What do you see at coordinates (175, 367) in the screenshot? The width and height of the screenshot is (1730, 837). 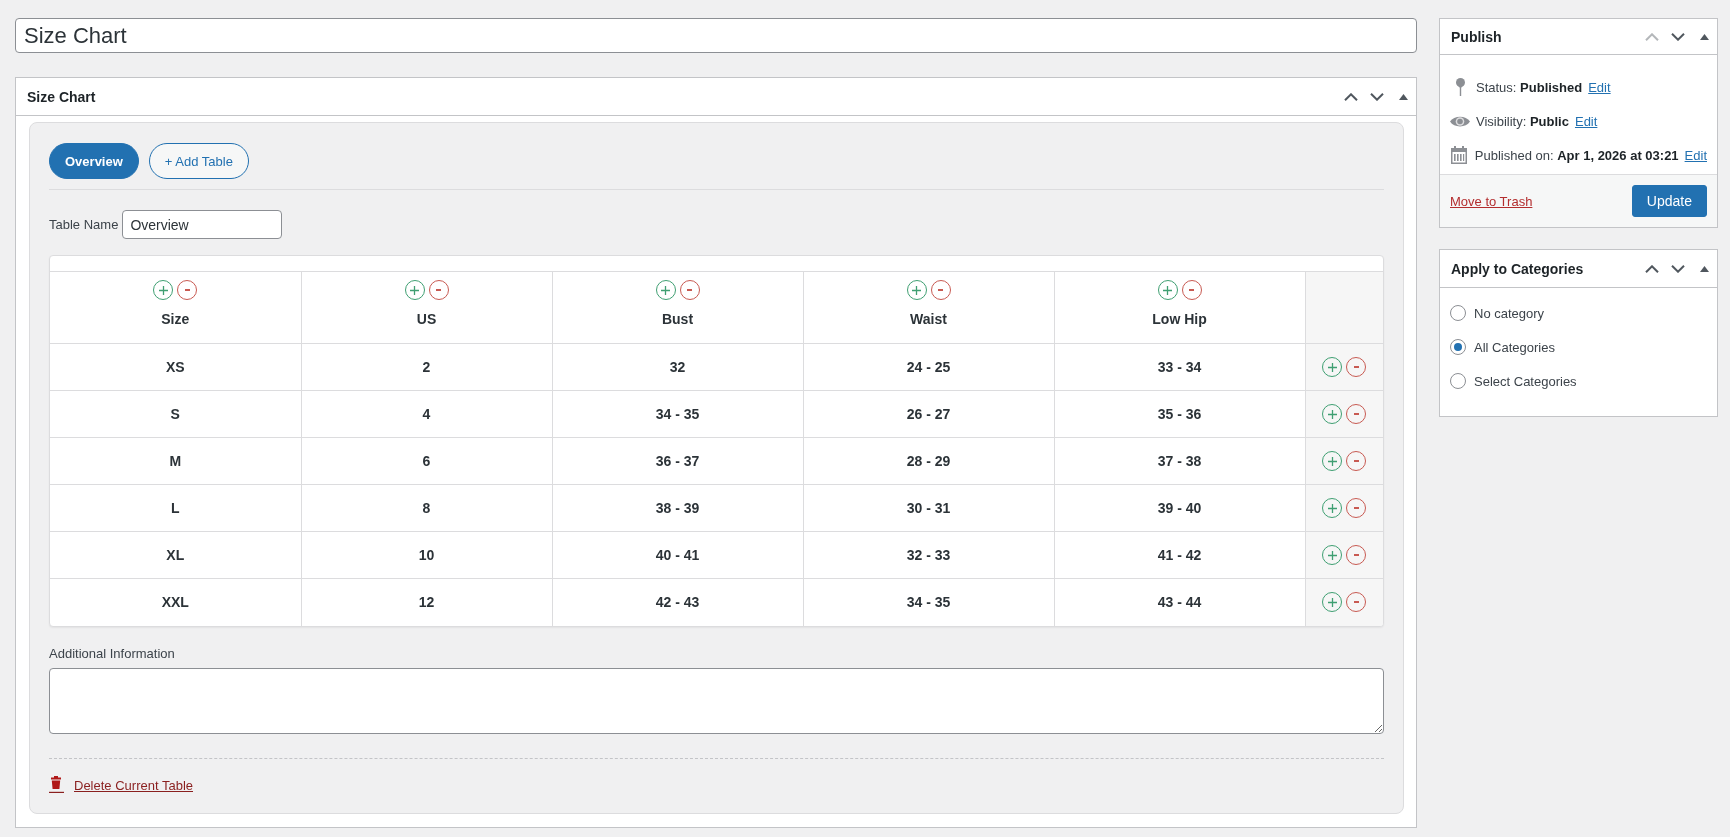 I see `table-cell: XS` at bounding box center [175, 367].